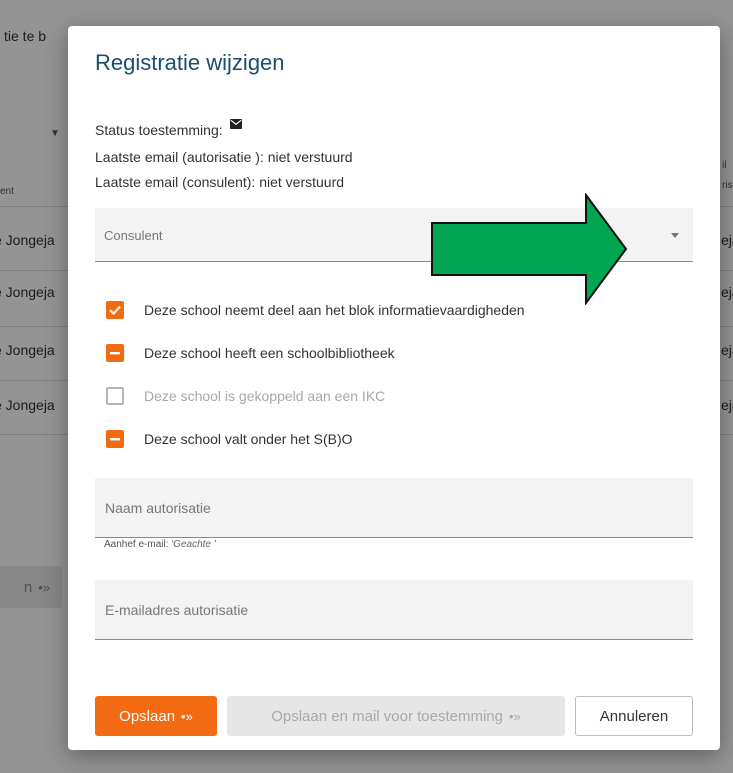 The image size is (733, 773). I want to click on checkbox-label: Deze school is gekoppeld aan een IKC, so click(265, 396).